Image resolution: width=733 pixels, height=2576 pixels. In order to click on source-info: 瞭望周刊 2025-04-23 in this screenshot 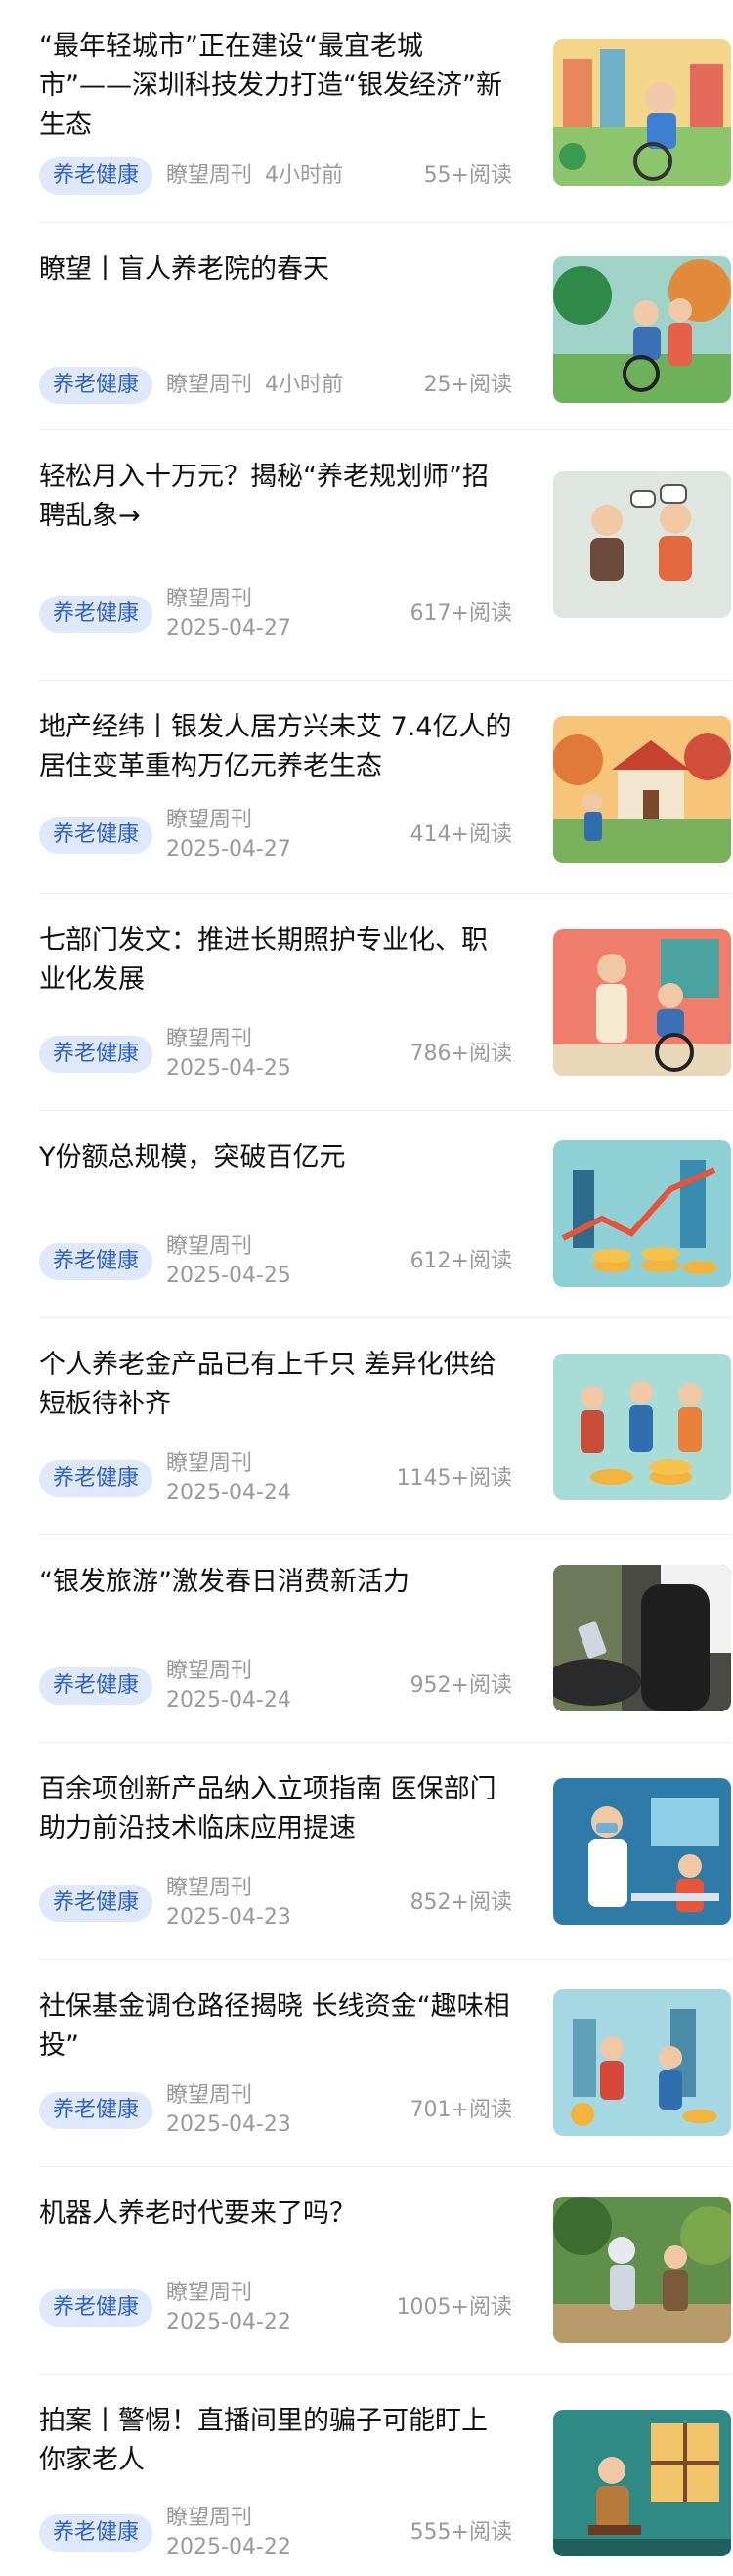, I will do `click(228, 2110)`.